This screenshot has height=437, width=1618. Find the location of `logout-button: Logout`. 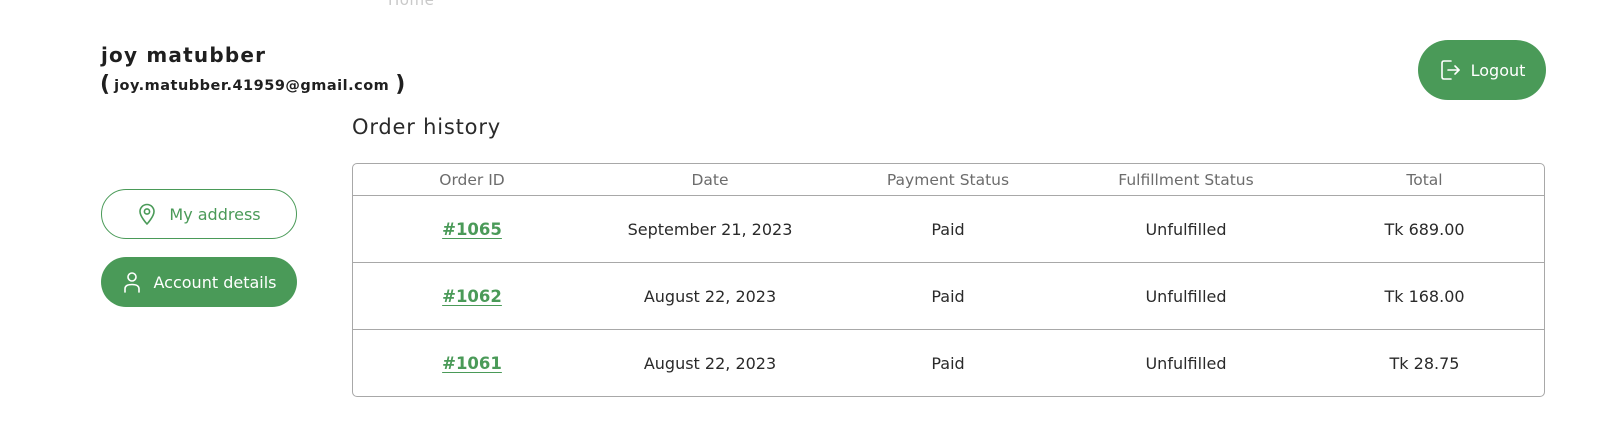

logout-button: Logout is located at coordinates (1482, 70).